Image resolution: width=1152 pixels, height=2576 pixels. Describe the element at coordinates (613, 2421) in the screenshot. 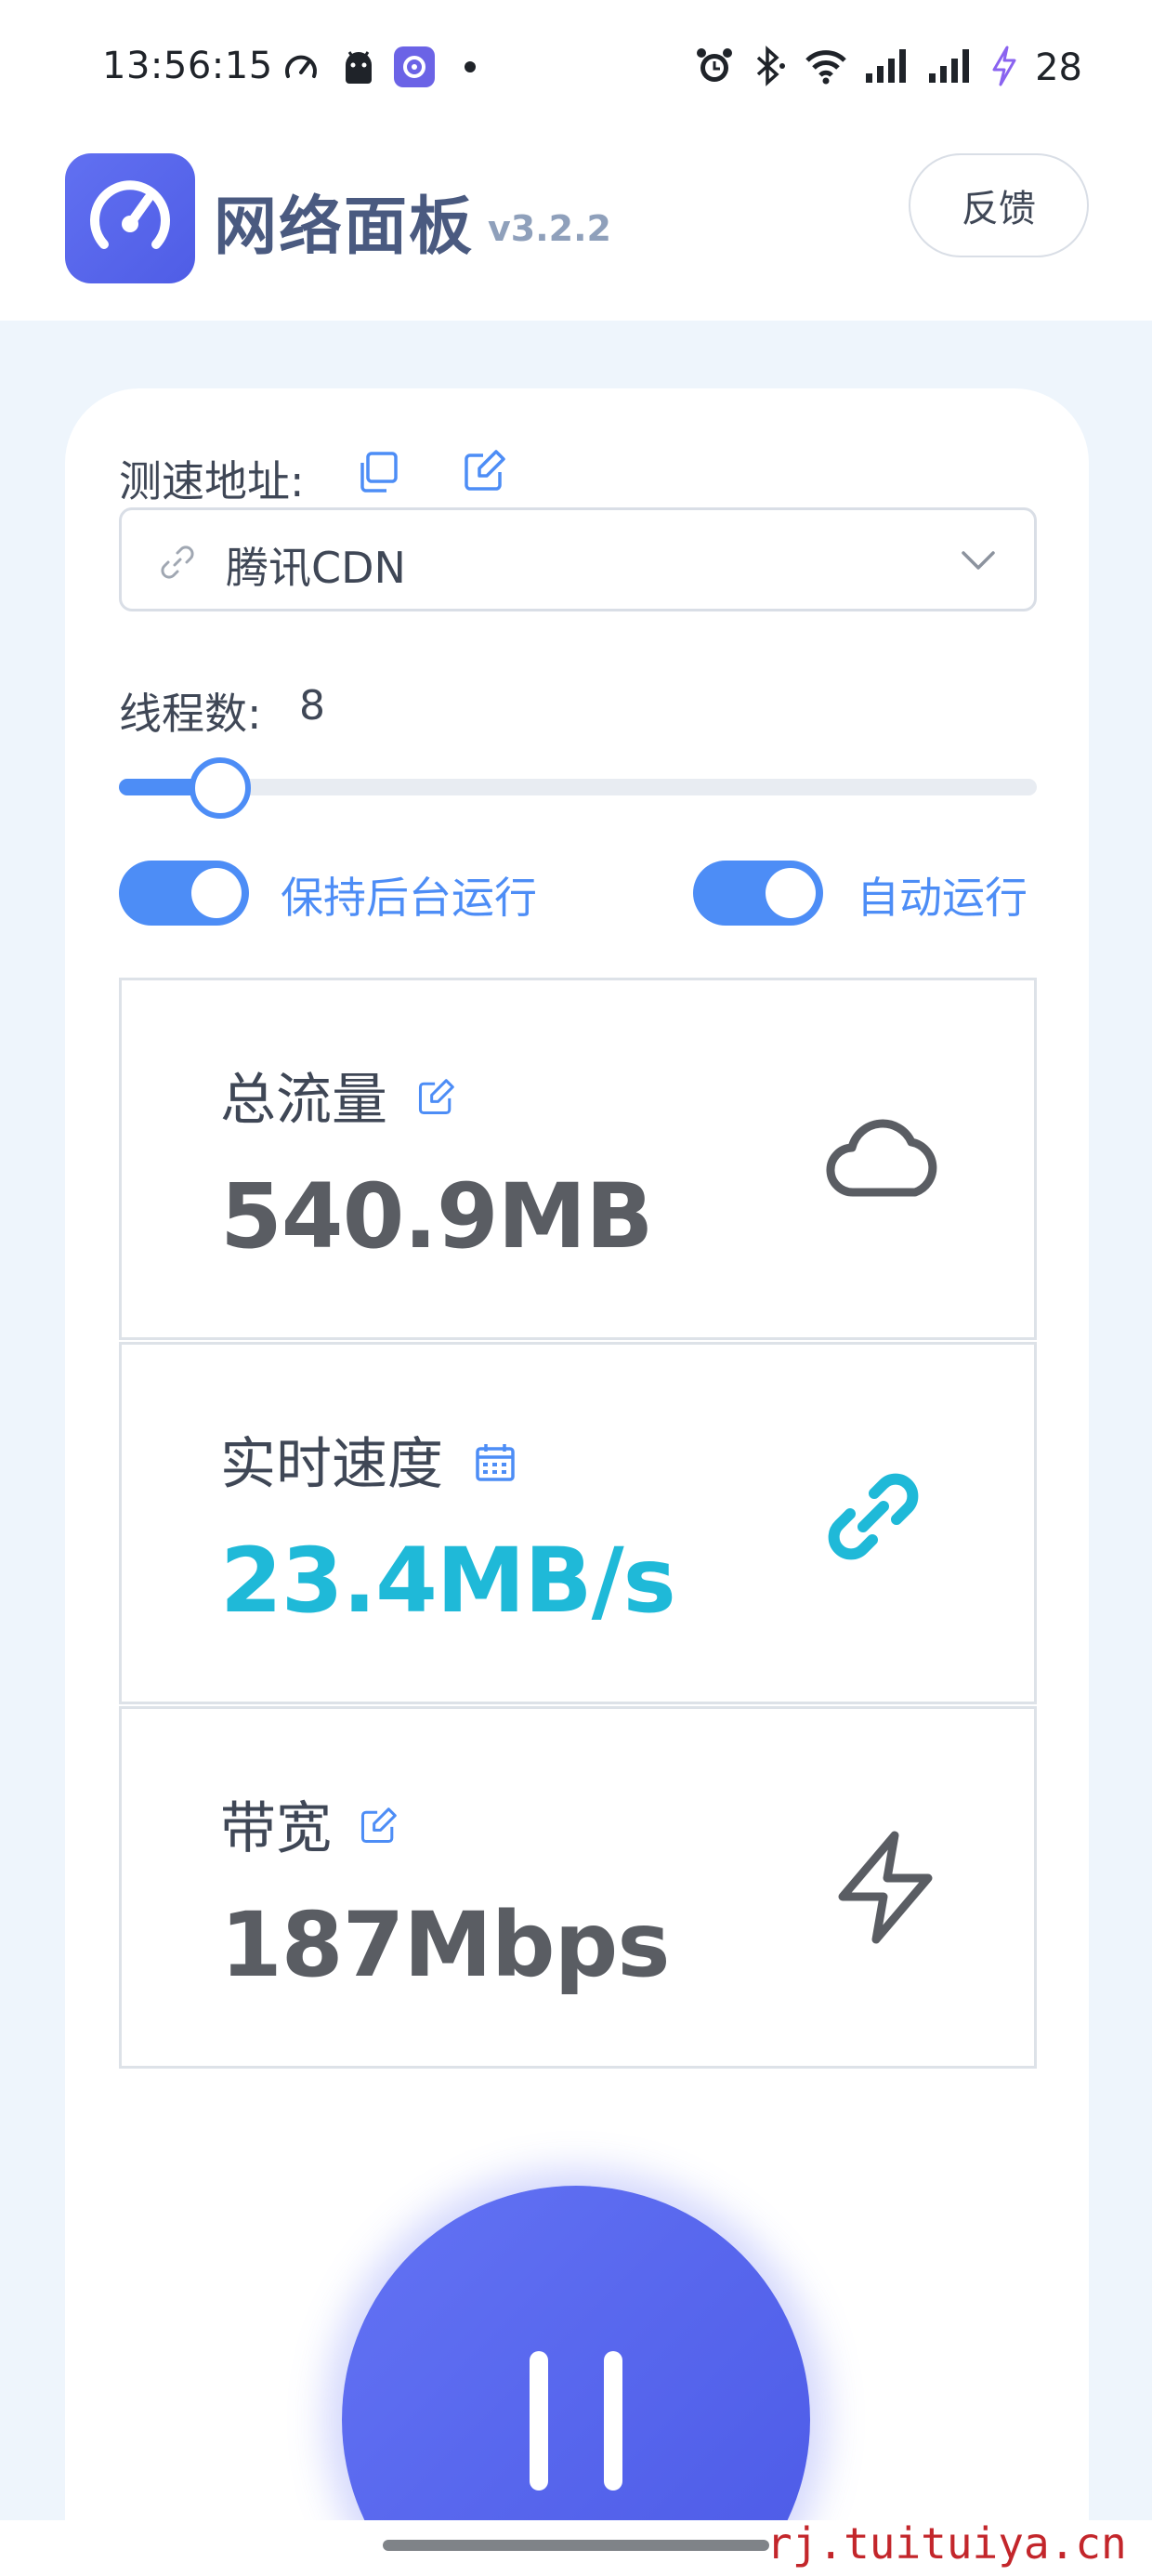

I see `pause-bar-right` at that location.